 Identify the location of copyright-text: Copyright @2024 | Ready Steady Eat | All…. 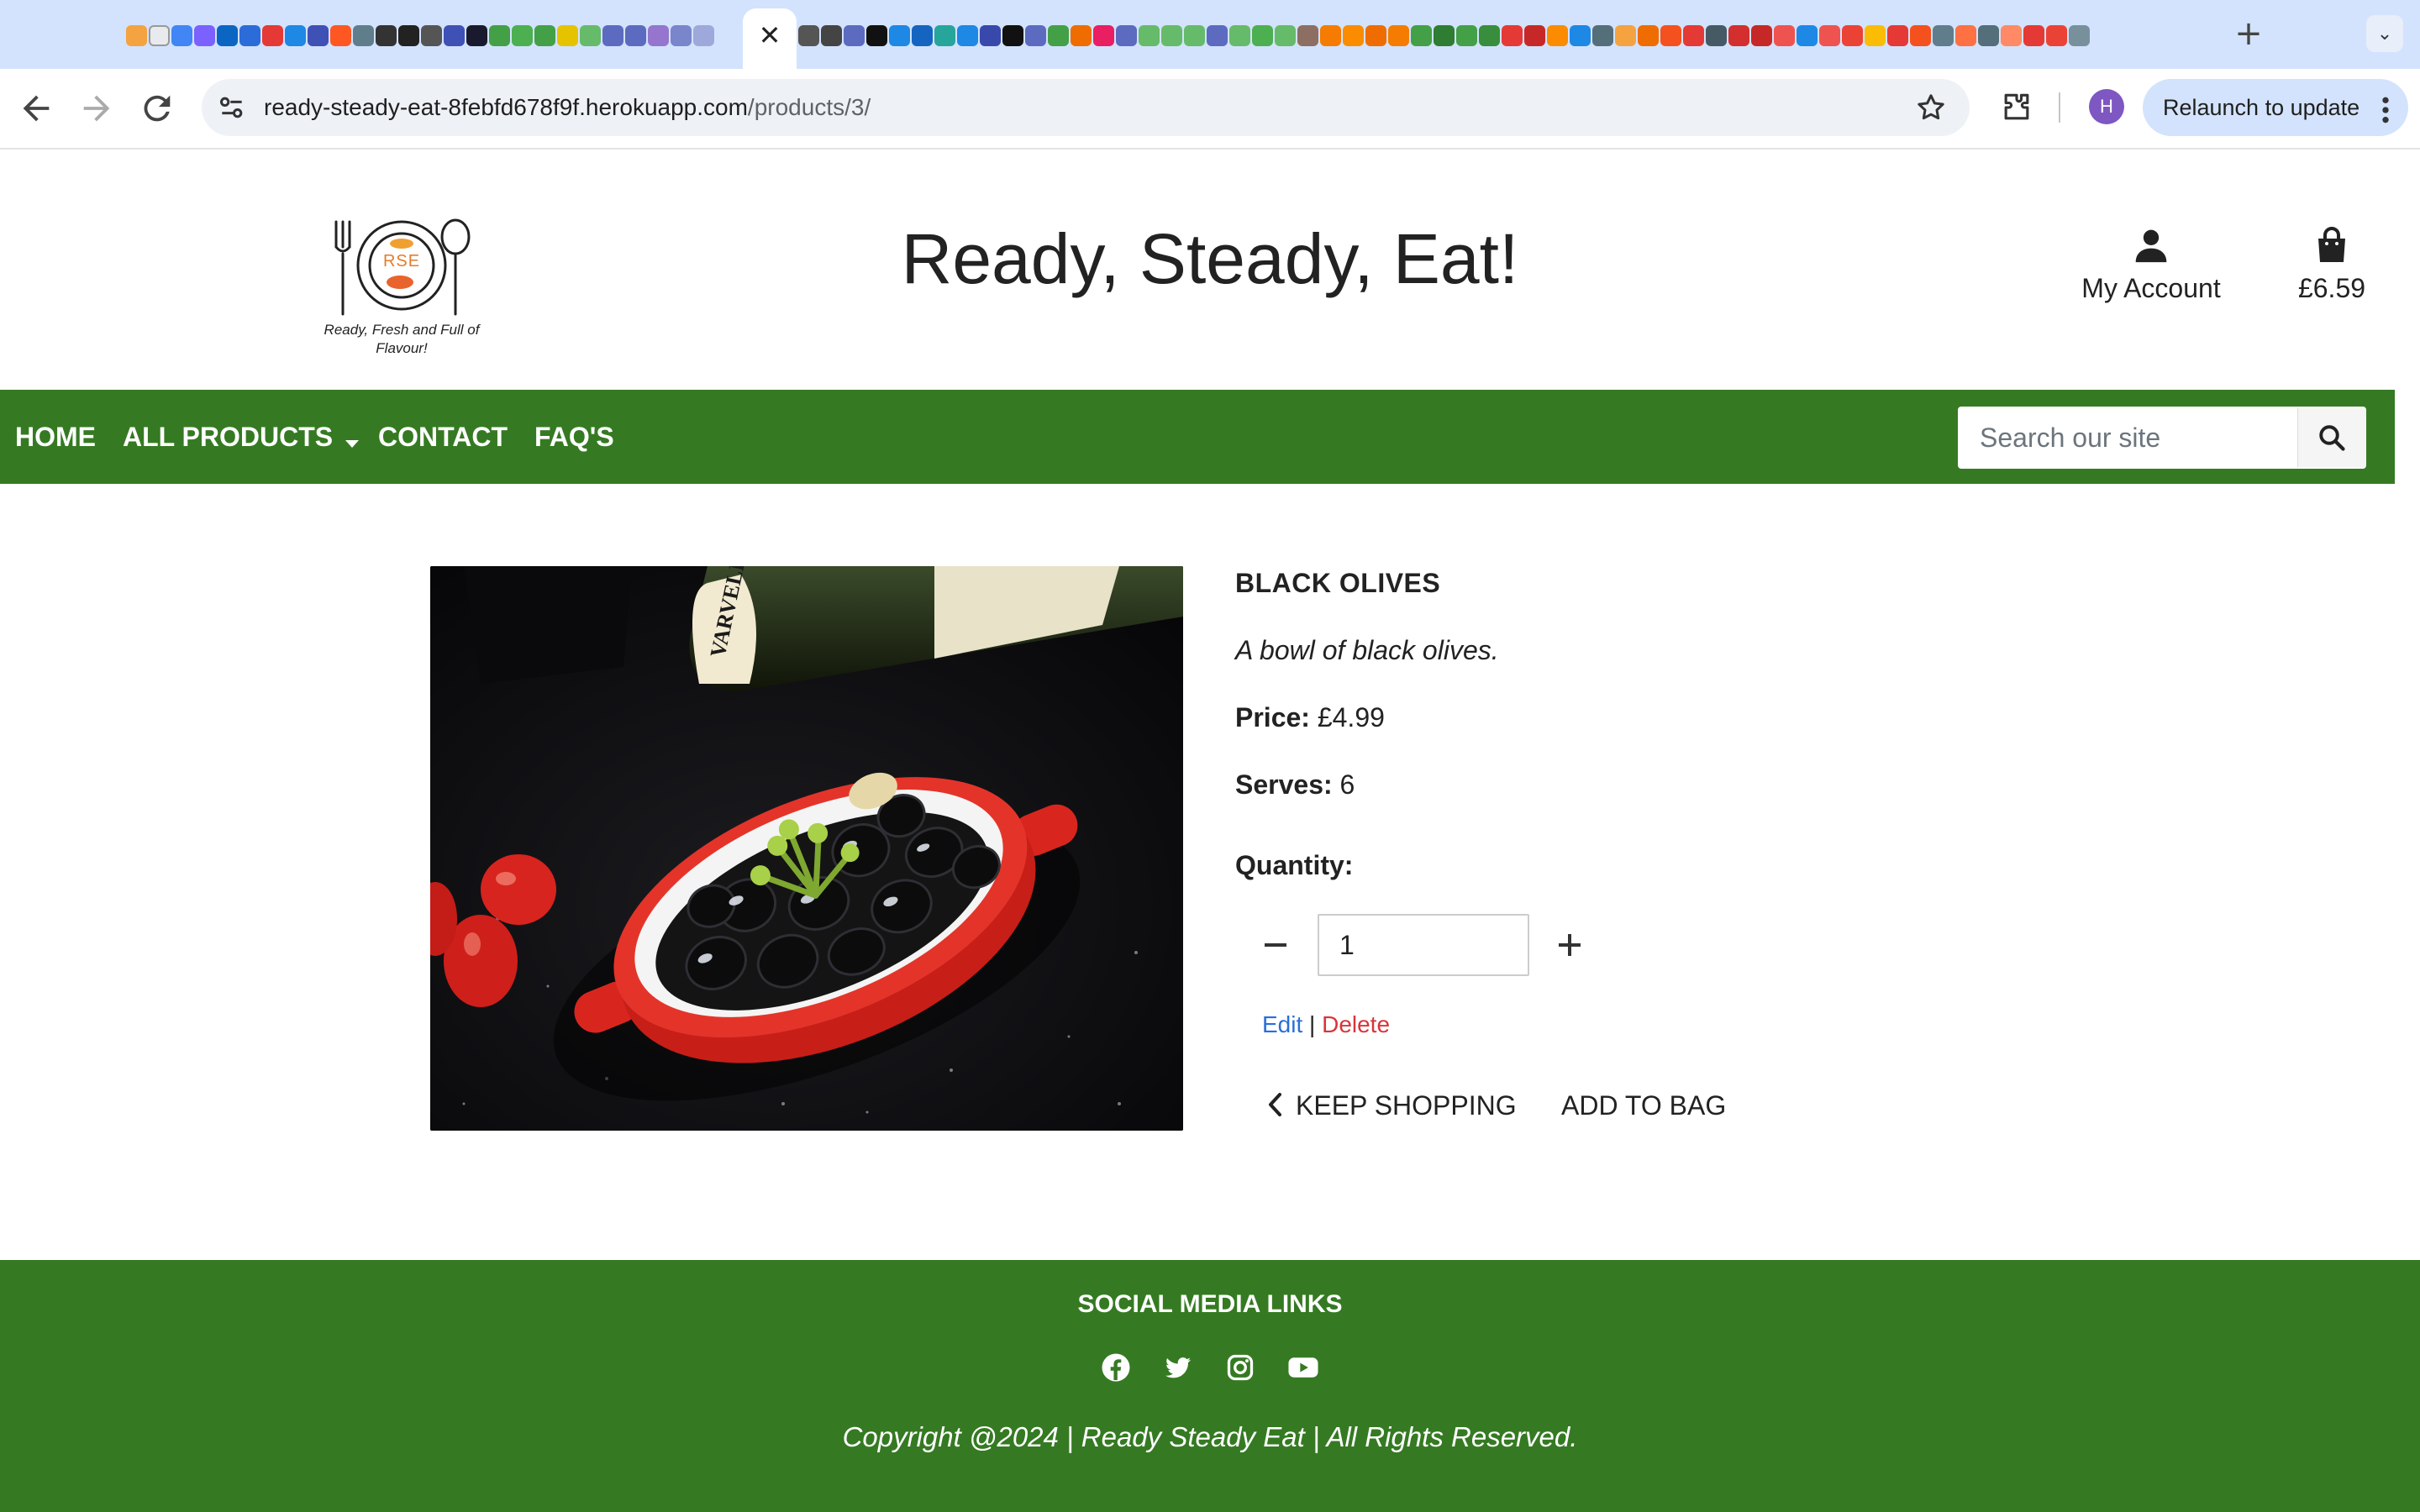
(1210, 1436).